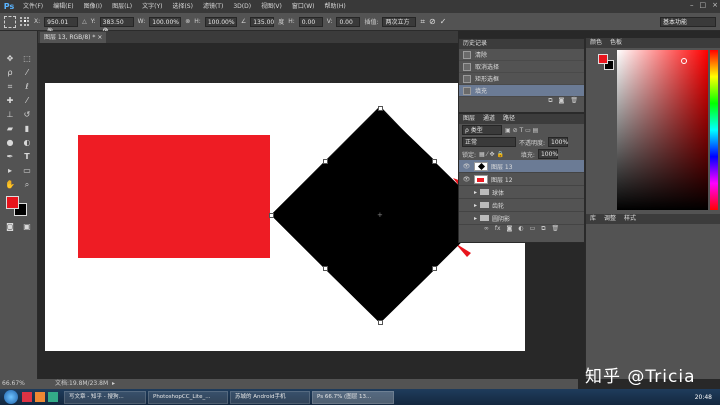 The width and height of the screenshot is (720, 405). What do you see at coordinates (703, 397) in the screenshot?
I see `taskbar-clock: 20:48` at bounding box center [703, 397].